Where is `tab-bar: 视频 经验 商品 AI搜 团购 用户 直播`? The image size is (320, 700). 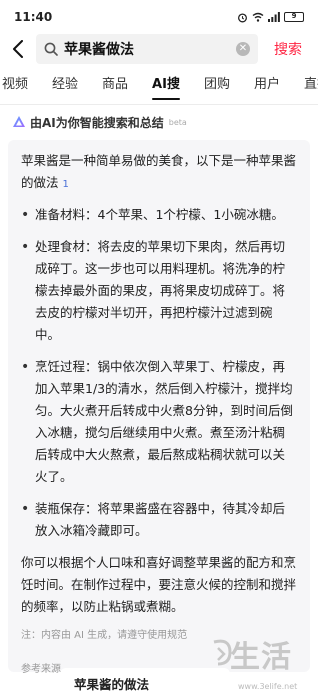 tab-bar: 视频 经验 商品 AI搜 团购 用户 直播 is located at coordinates (159, 85).